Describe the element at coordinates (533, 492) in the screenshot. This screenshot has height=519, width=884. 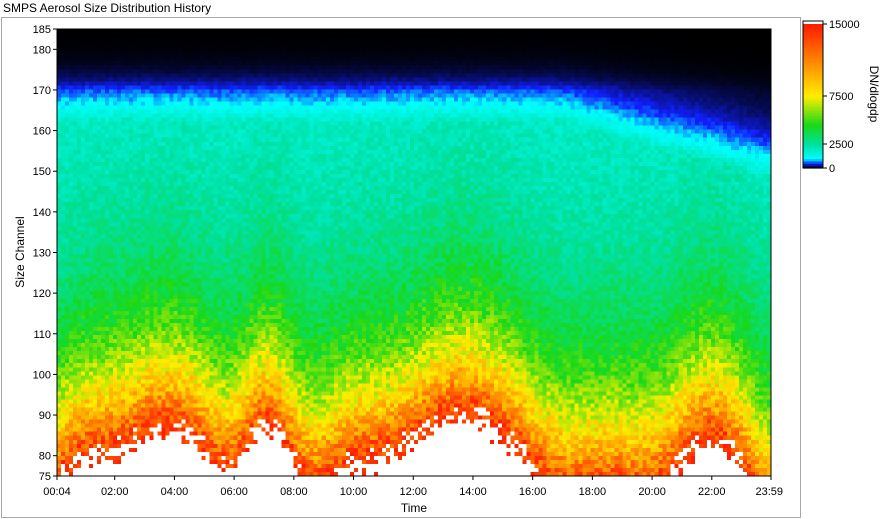
I see `x-axis-tick-label: 16:00` at that location.